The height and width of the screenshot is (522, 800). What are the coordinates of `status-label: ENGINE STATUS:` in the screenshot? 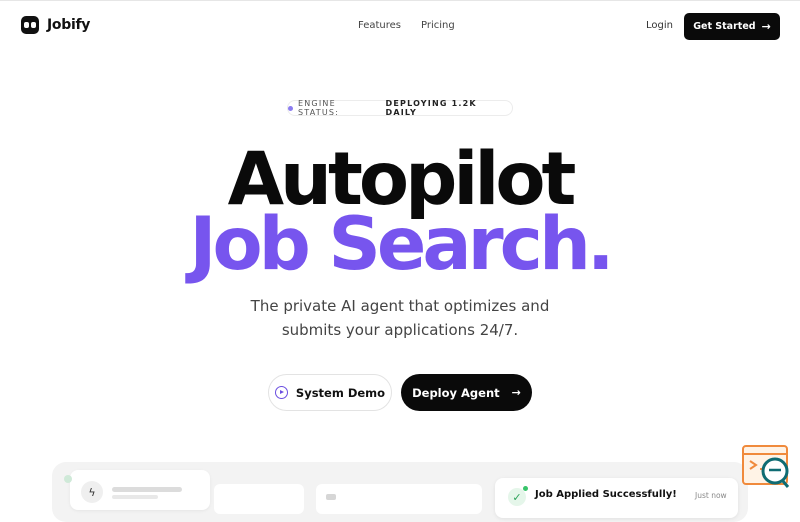 It's located at (318, 108).